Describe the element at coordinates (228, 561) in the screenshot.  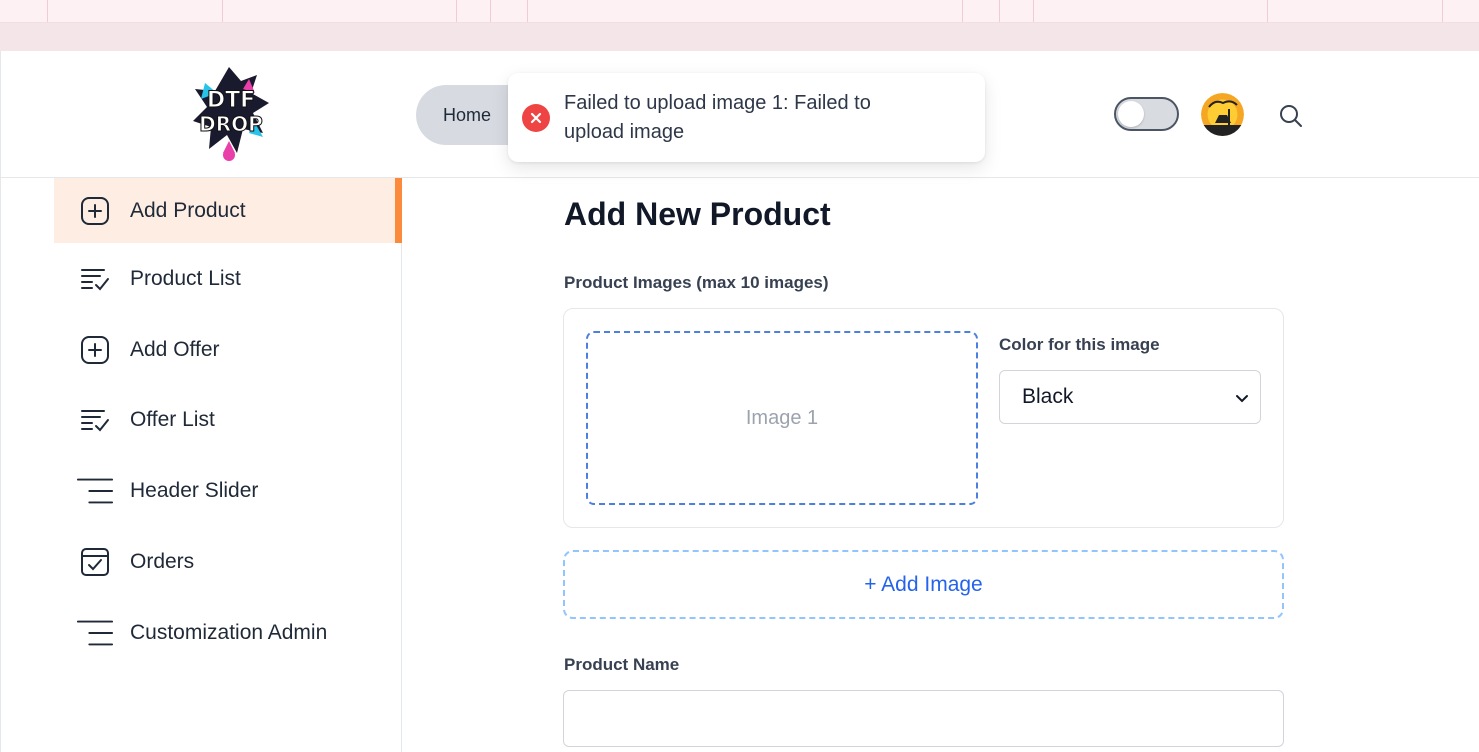
I see `sidebar-item-orders: Orders` at that location.